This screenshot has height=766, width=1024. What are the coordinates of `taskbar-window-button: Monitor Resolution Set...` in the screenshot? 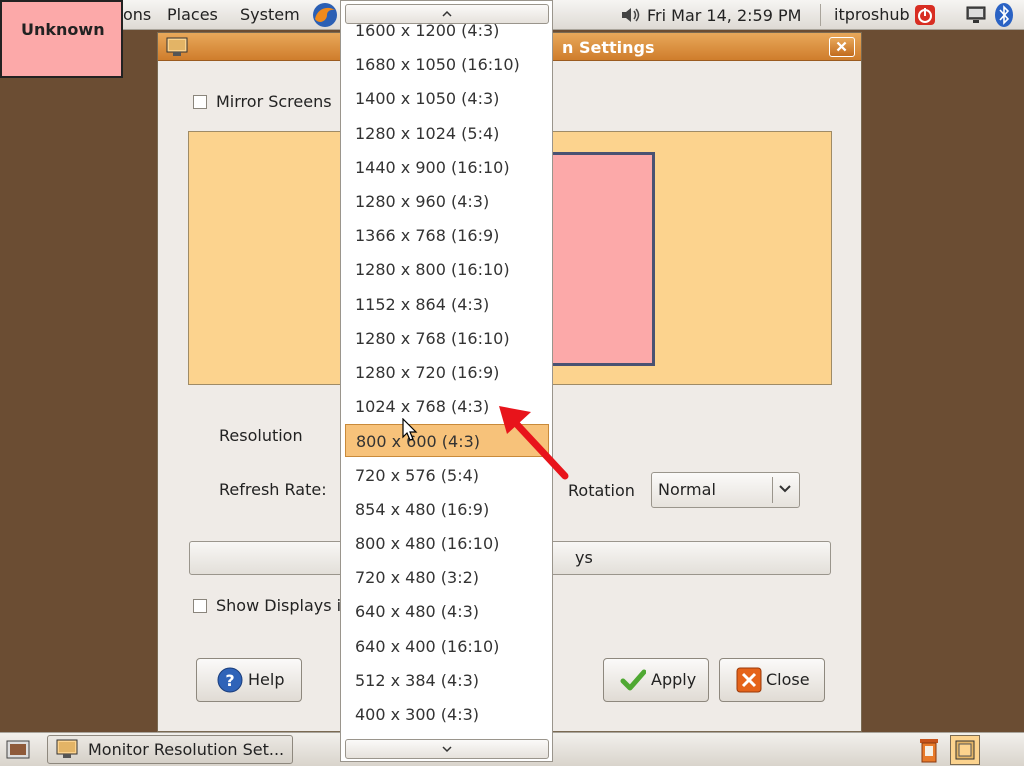 It's located at (170, 749).